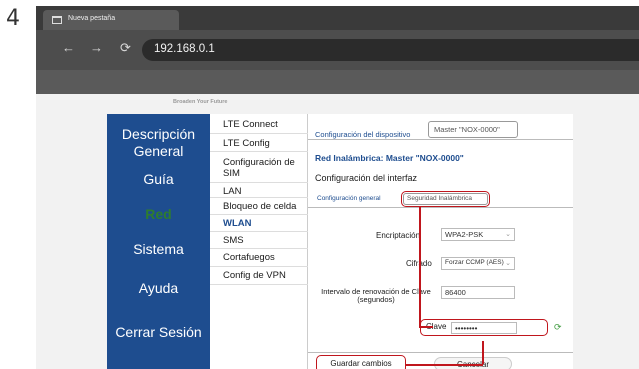 The width and height of the screenshot is (639, 369). Describe the element at coordinates (440, 139) in the screenshot. I see `tab-divider` at that location.